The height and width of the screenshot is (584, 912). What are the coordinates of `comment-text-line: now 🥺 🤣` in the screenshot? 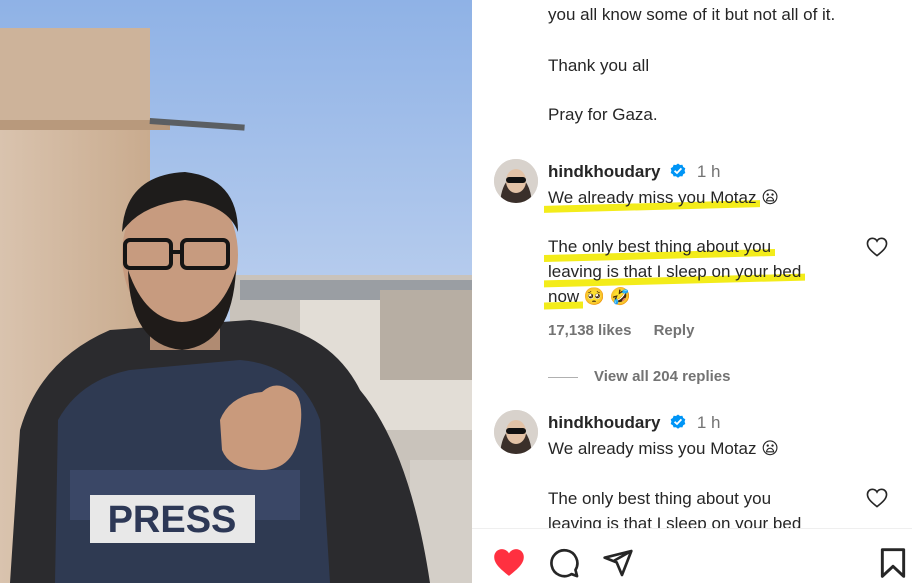 It's located at (589, 296).